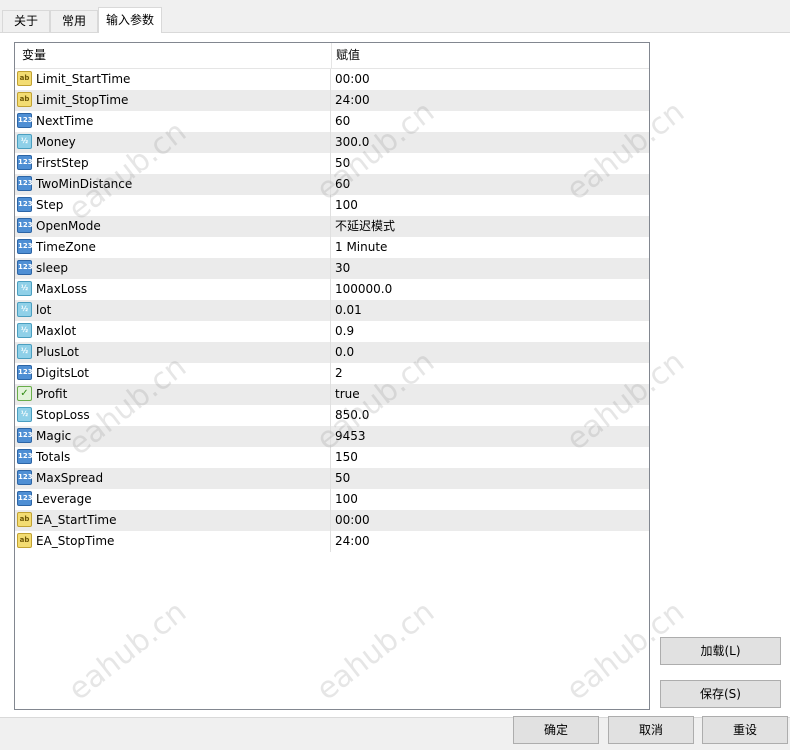 This screenshot has width=790, height=750. What do you see at coordinates (173, 541) in the screenshot?
I see `variable-cell: ab EA_StopTime` at bounding box center [173, 541].